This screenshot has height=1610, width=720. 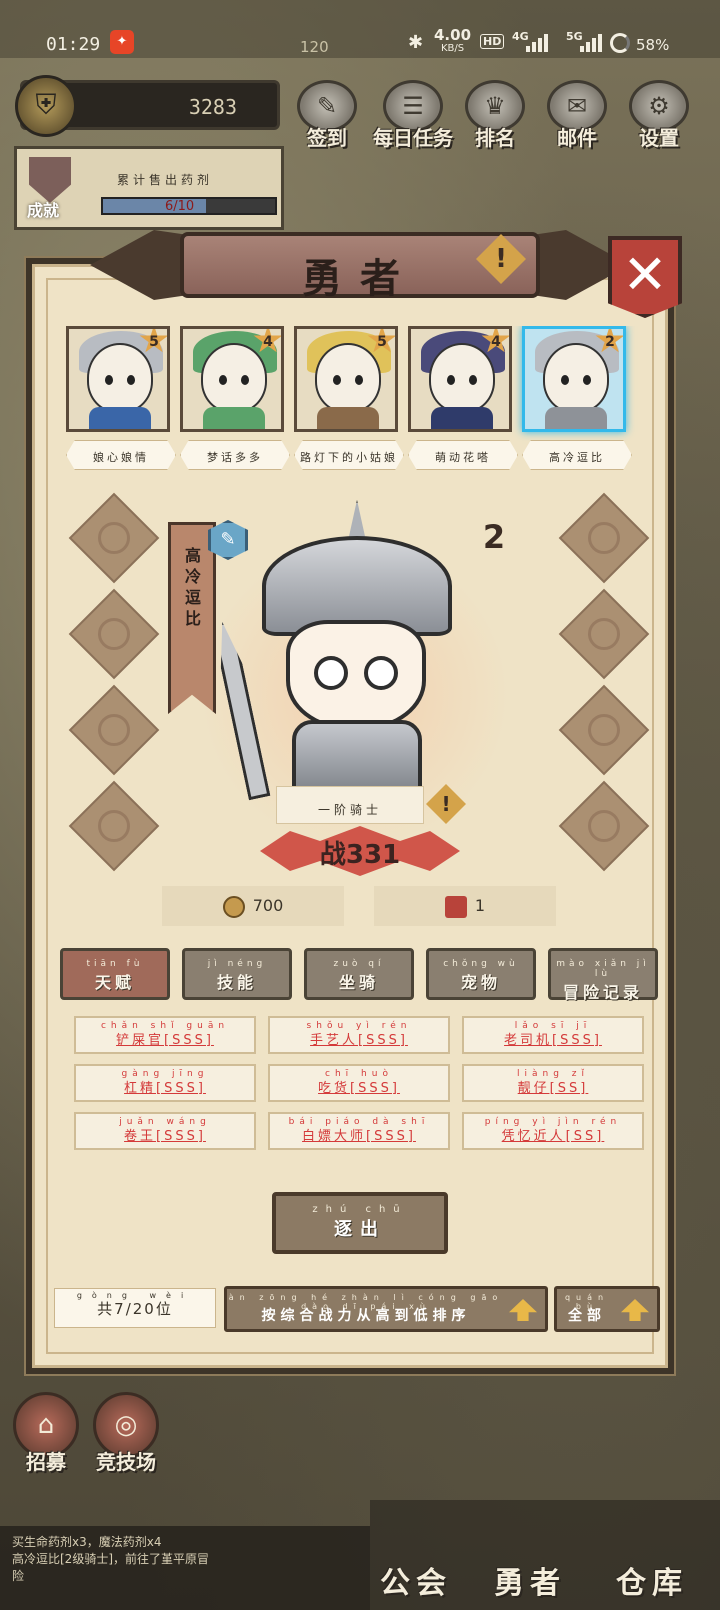 I want to click on gold-cost-box: 700, so click(x=253, y=906).